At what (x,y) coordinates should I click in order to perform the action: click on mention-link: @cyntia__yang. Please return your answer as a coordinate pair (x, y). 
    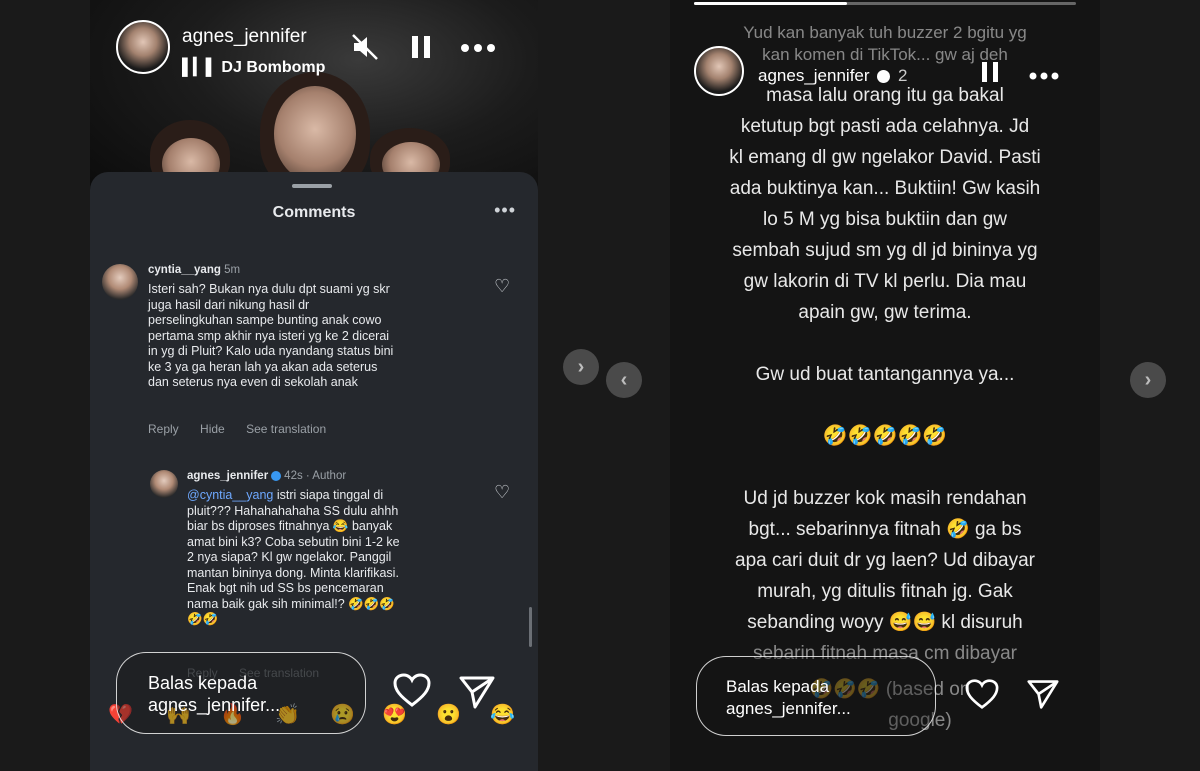
    Looking at the image, I should click on (230, 495).